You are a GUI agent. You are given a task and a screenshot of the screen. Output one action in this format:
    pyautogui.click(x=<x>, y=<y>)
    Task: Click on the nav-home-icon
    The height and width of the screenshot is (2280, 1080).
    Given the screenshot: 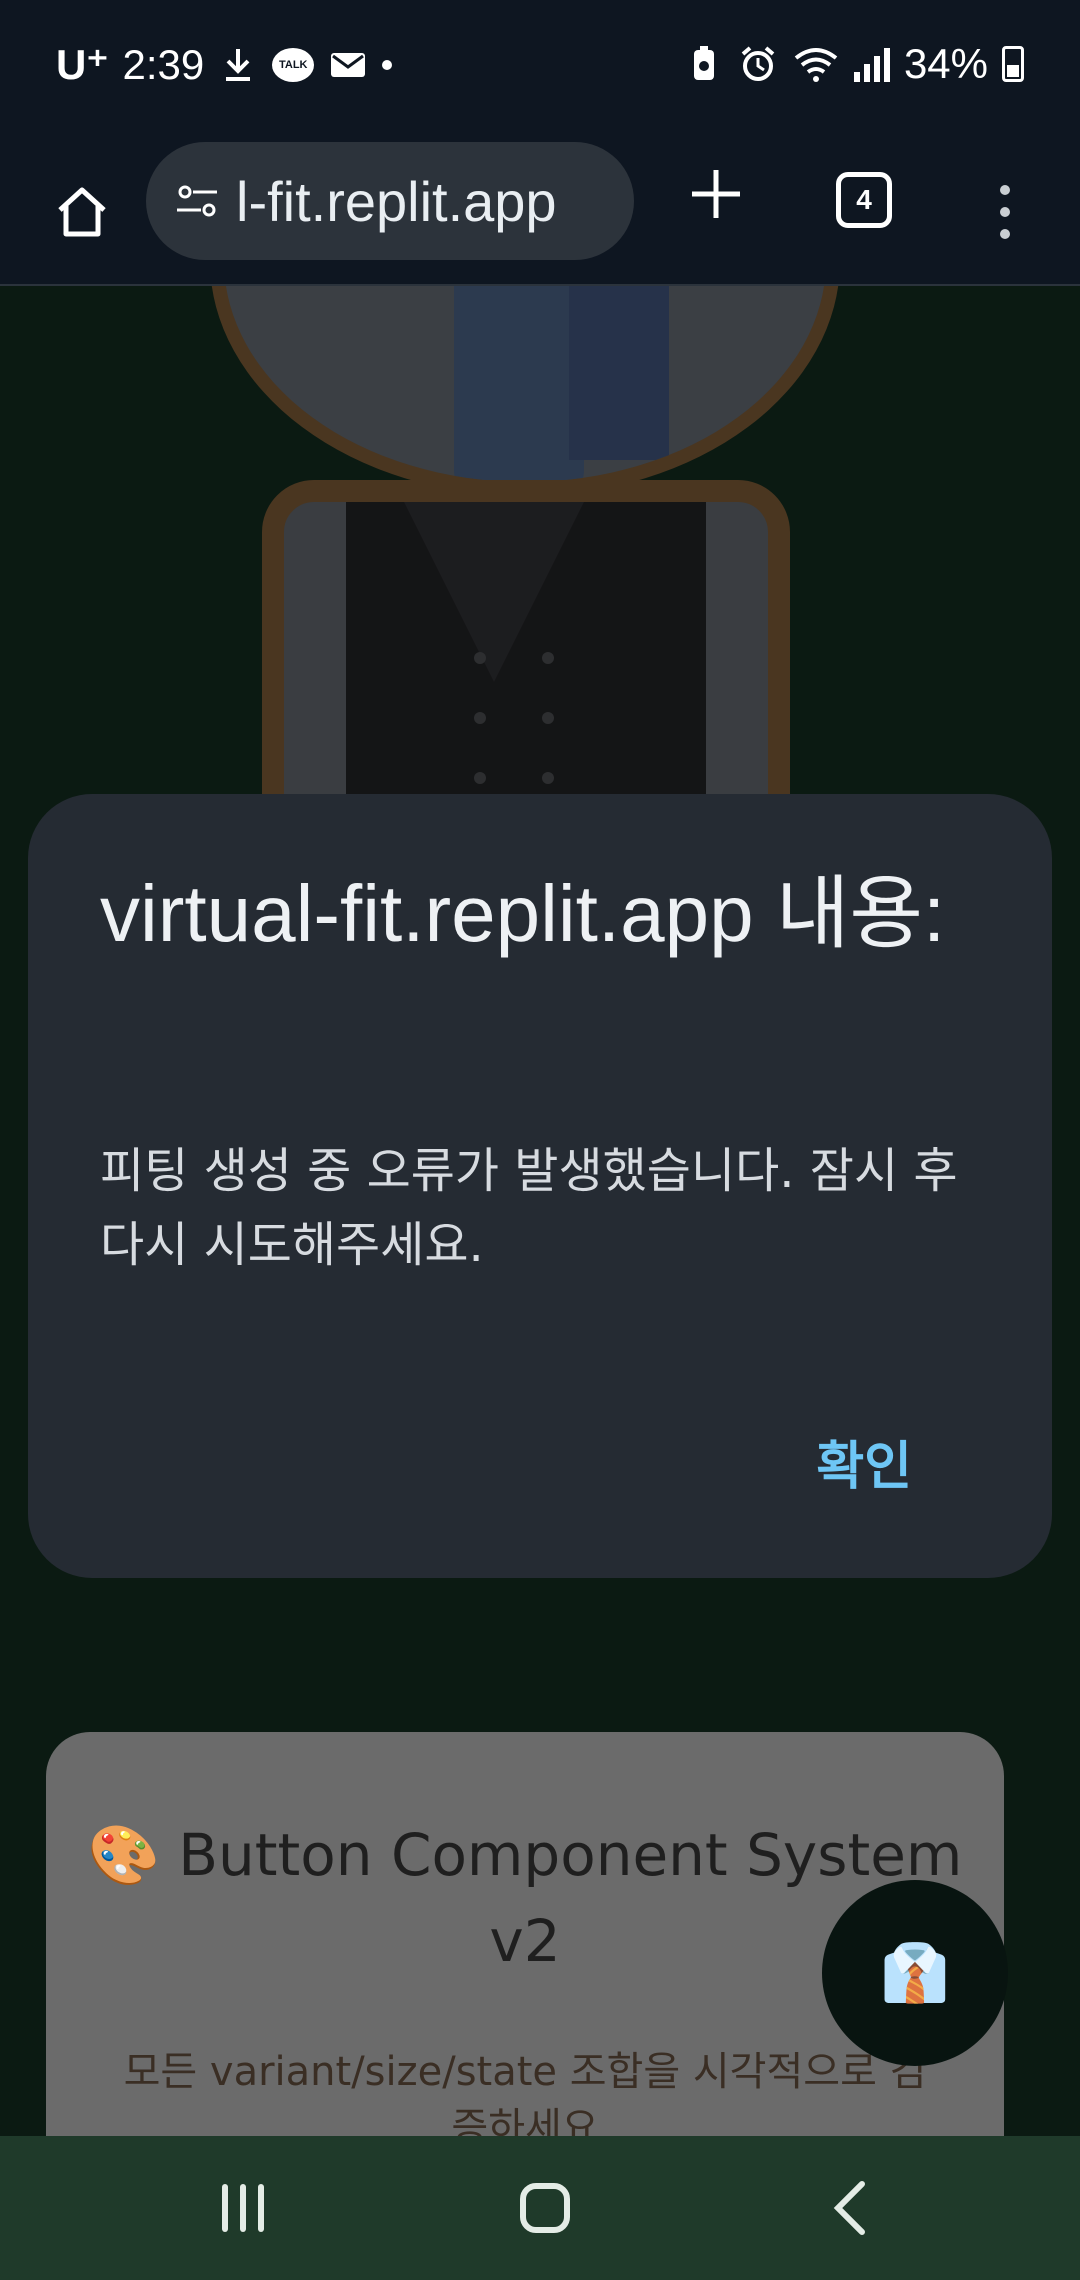 What is the action you would take?
    pyautogui.click(x=545, y=2208)
    